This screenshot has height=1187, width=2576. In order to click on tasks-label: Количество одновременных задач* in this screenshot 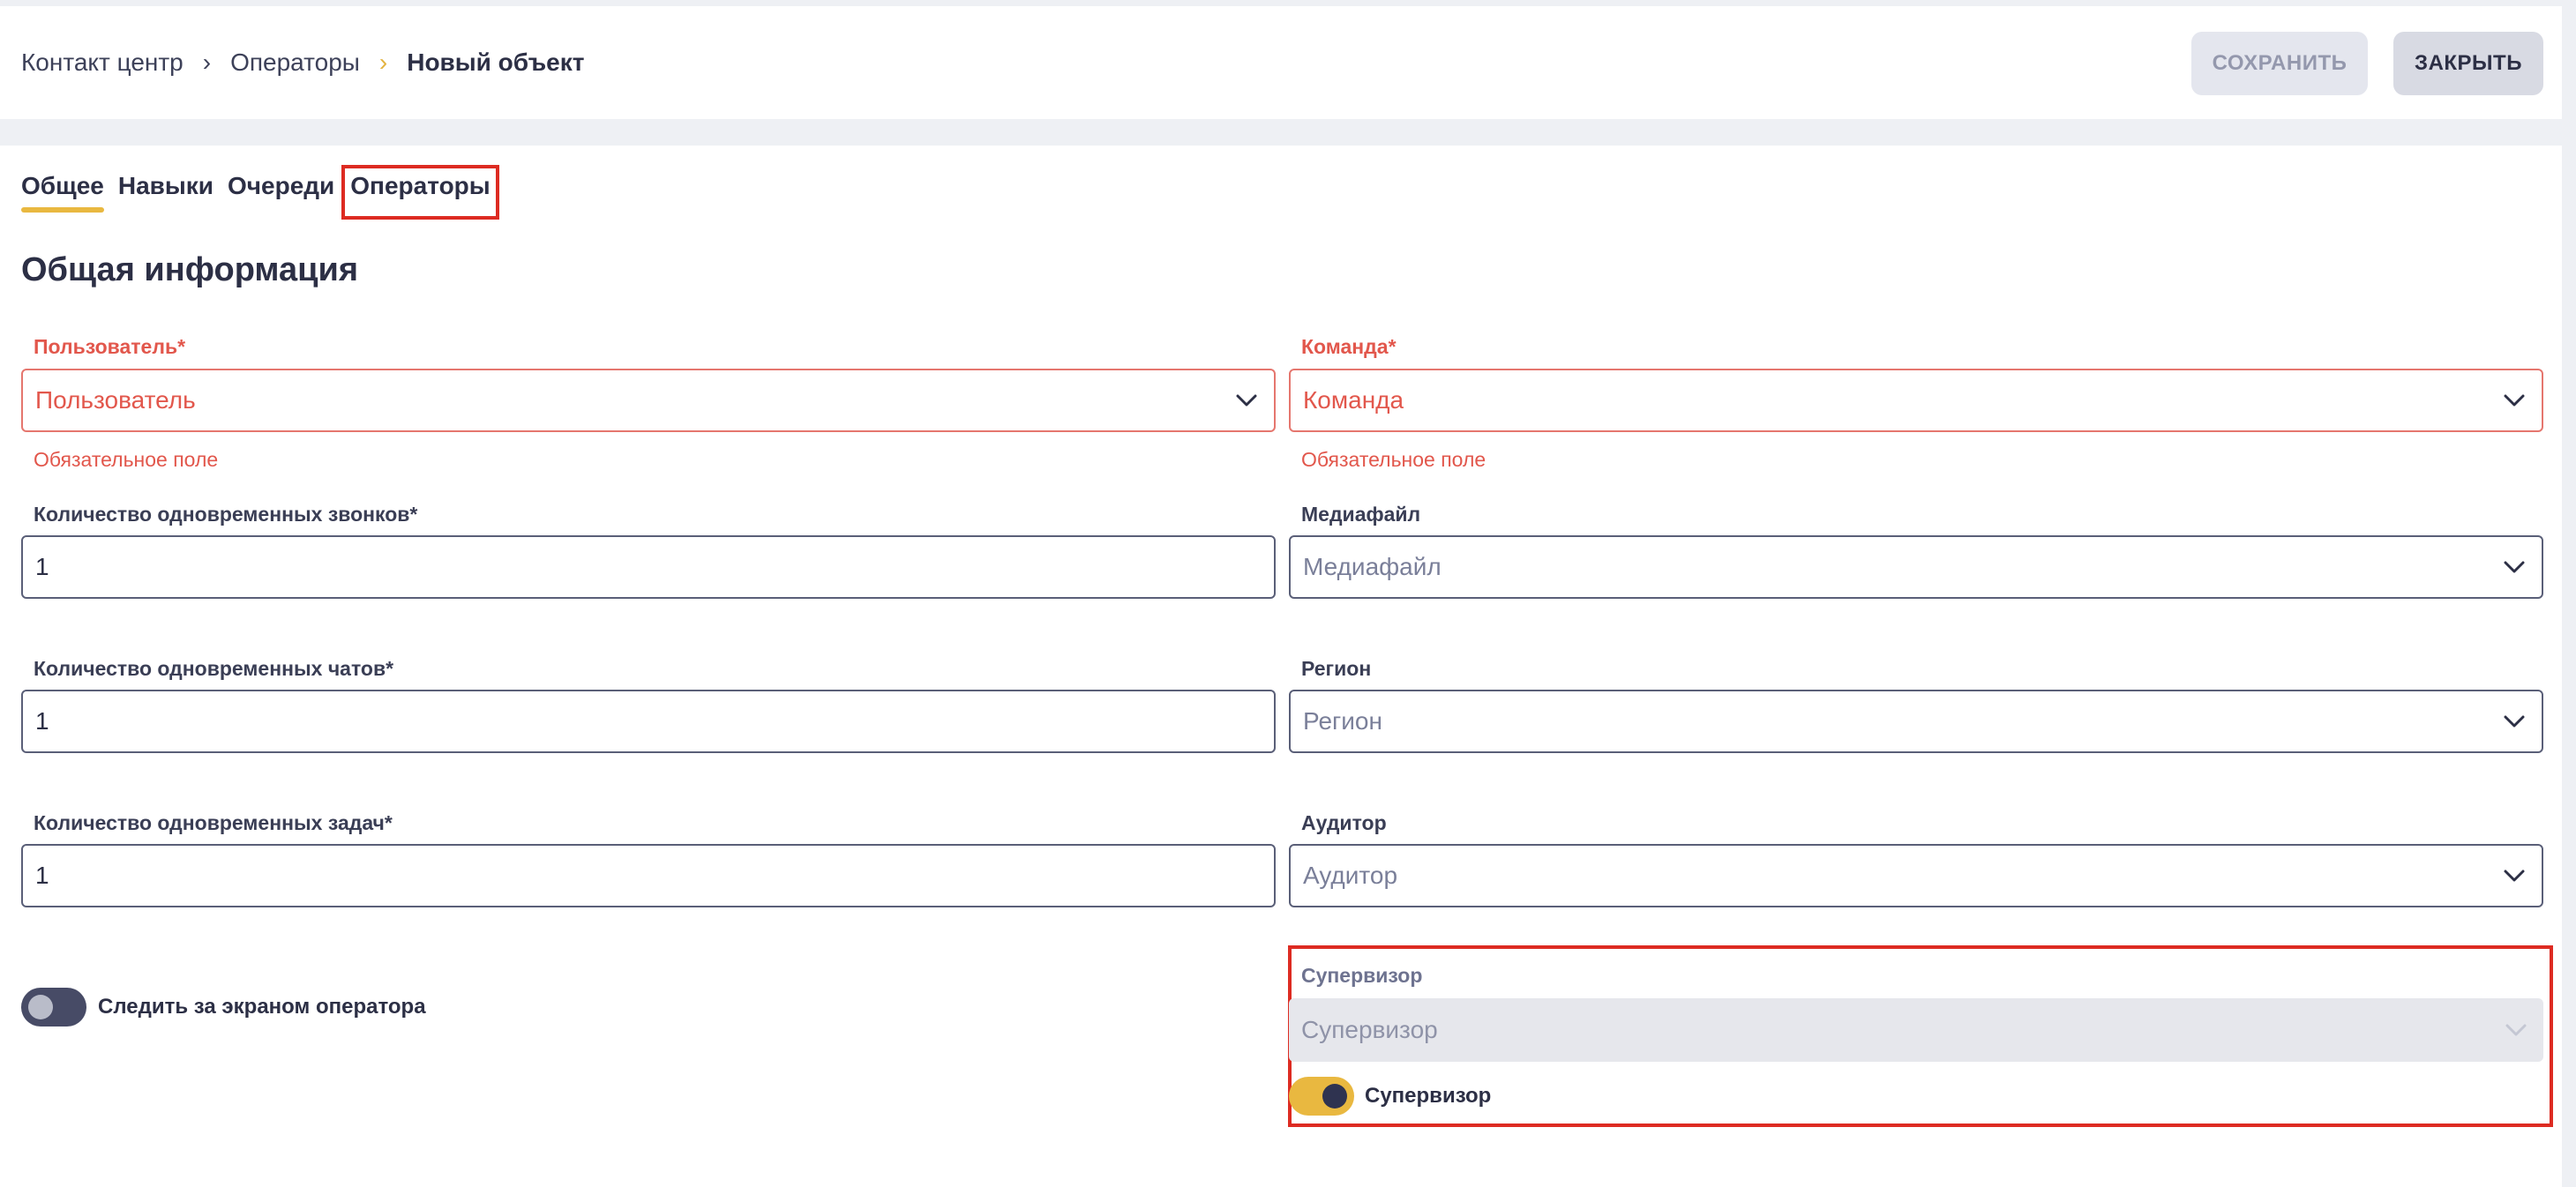, I will do `click(214, 822)`.